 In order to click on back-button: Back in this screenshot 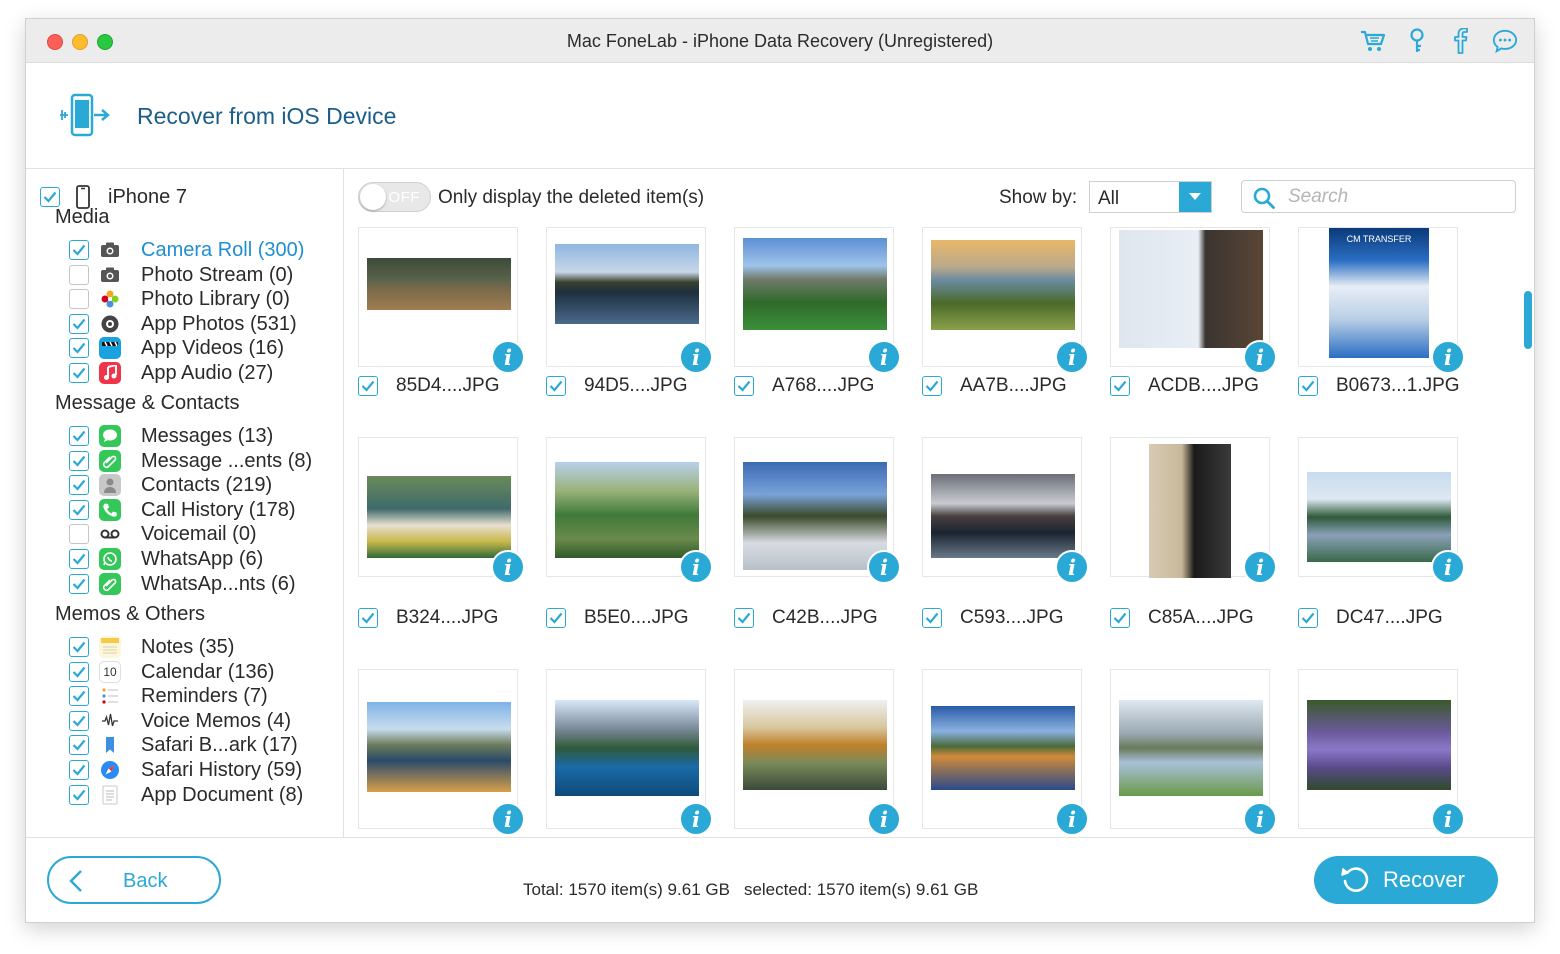, I will do `click(134, 880)`.